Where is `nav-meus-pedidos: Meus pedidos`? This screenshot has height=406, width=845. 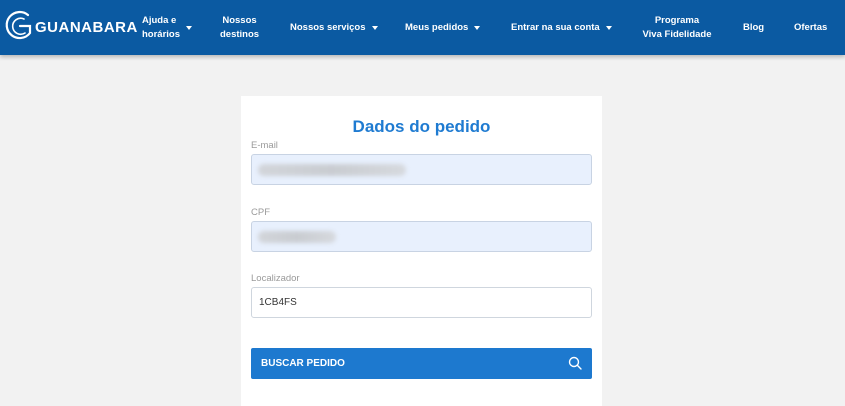 nav-meus-pedidos: Meus pedidos is located at coordinates (443, 27).